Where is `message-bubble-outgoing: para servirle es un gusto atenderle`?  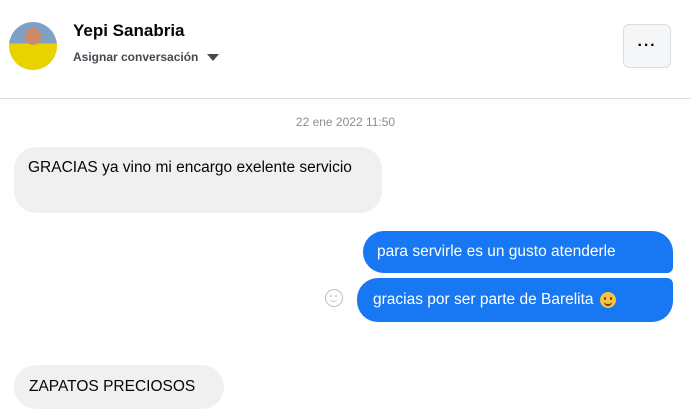
message-bubble-outgoing: para servirle es un gusto atenderle is located at coordinates (518, 252).